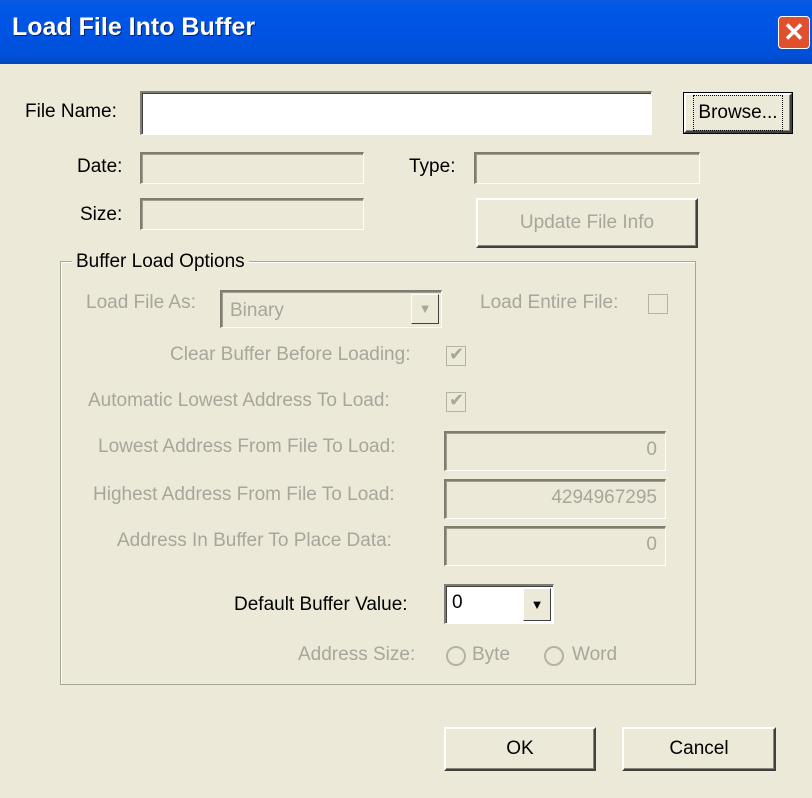  What do you see at coordinates (554, 656) in the screenshot?
I see `word-radio` at bounding box center [554, 656].